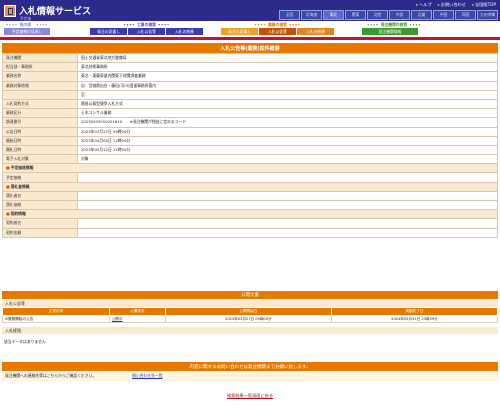 The width and height of the screenshot is (500, 409). Describe the element at coordinates (250, 168) in the screenshot. I see `section-label: 予定価格情報` at that location.